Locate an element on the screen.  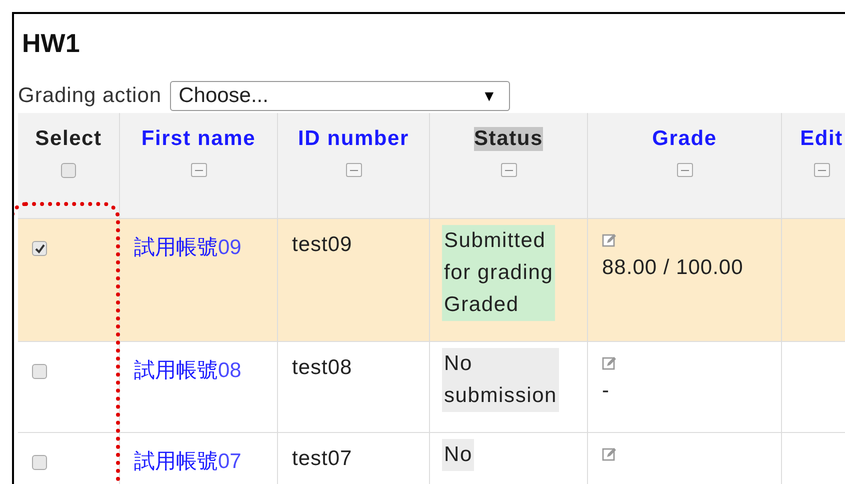
id-number: test07 is located at coordinates (322, 459).